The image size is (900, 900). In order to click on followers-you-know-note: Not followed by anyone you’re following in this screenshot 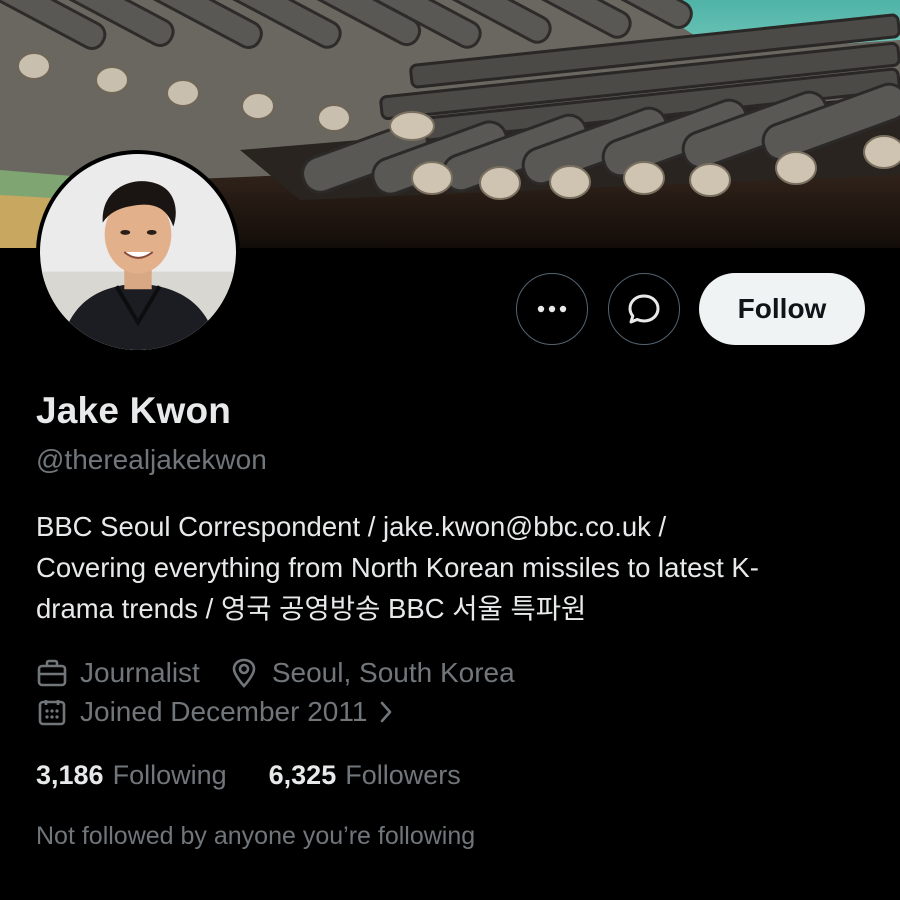, I will do `click(256, 836)`.